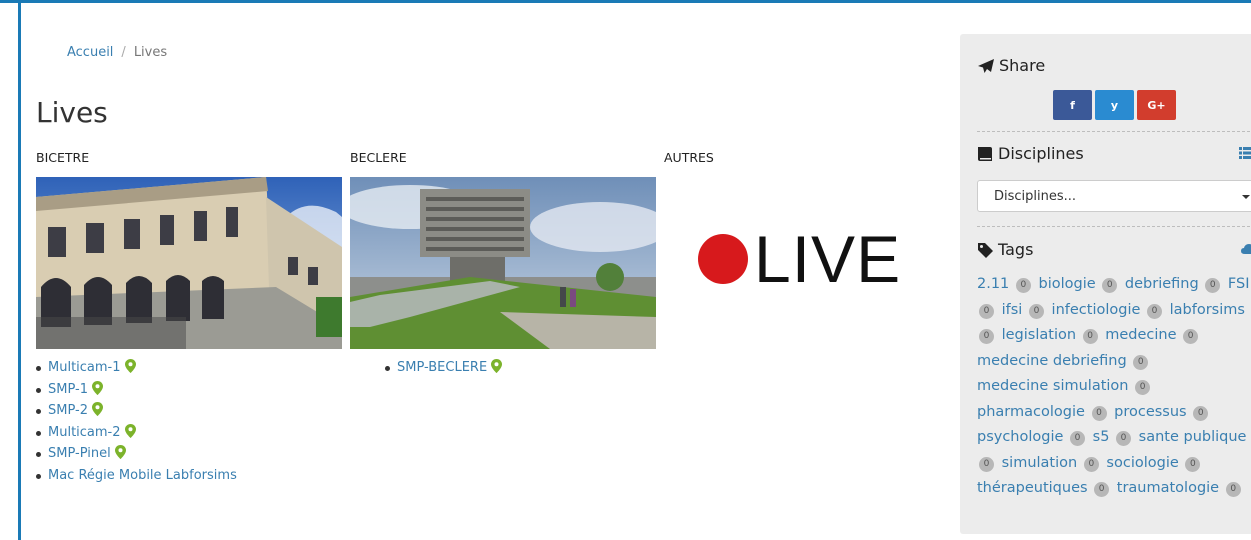  Describe the element at coordinates (136, 454) in the screenshot. I see `list-item: SMP-Pinel` at that location.